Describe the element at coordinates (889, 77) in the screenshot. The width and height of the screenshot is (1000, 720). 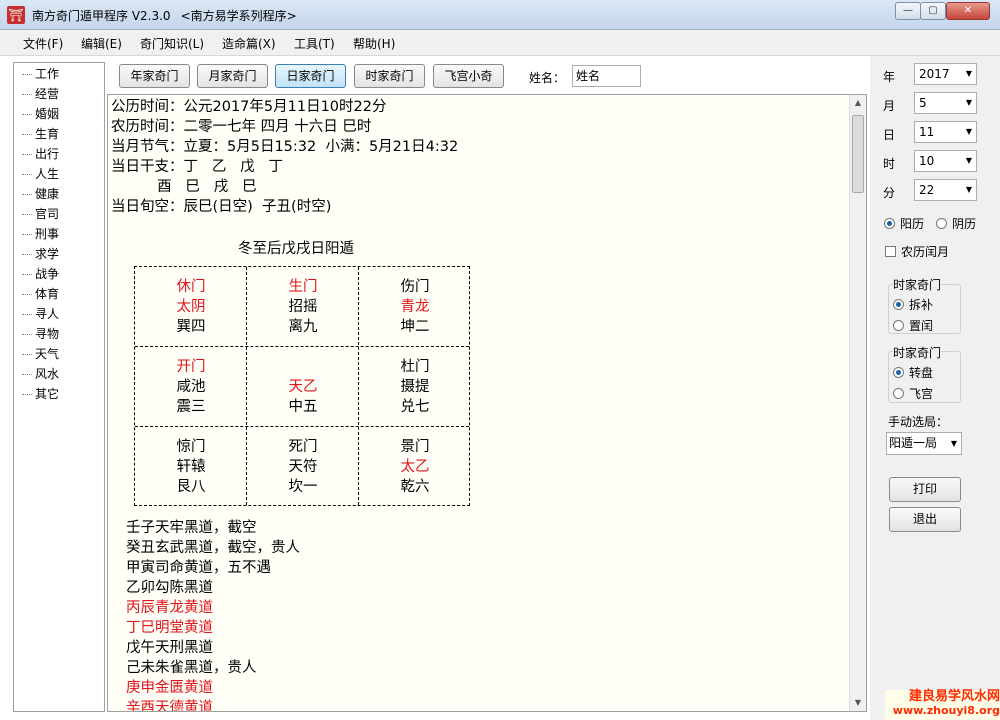
I see `year-label: 年` at that location.